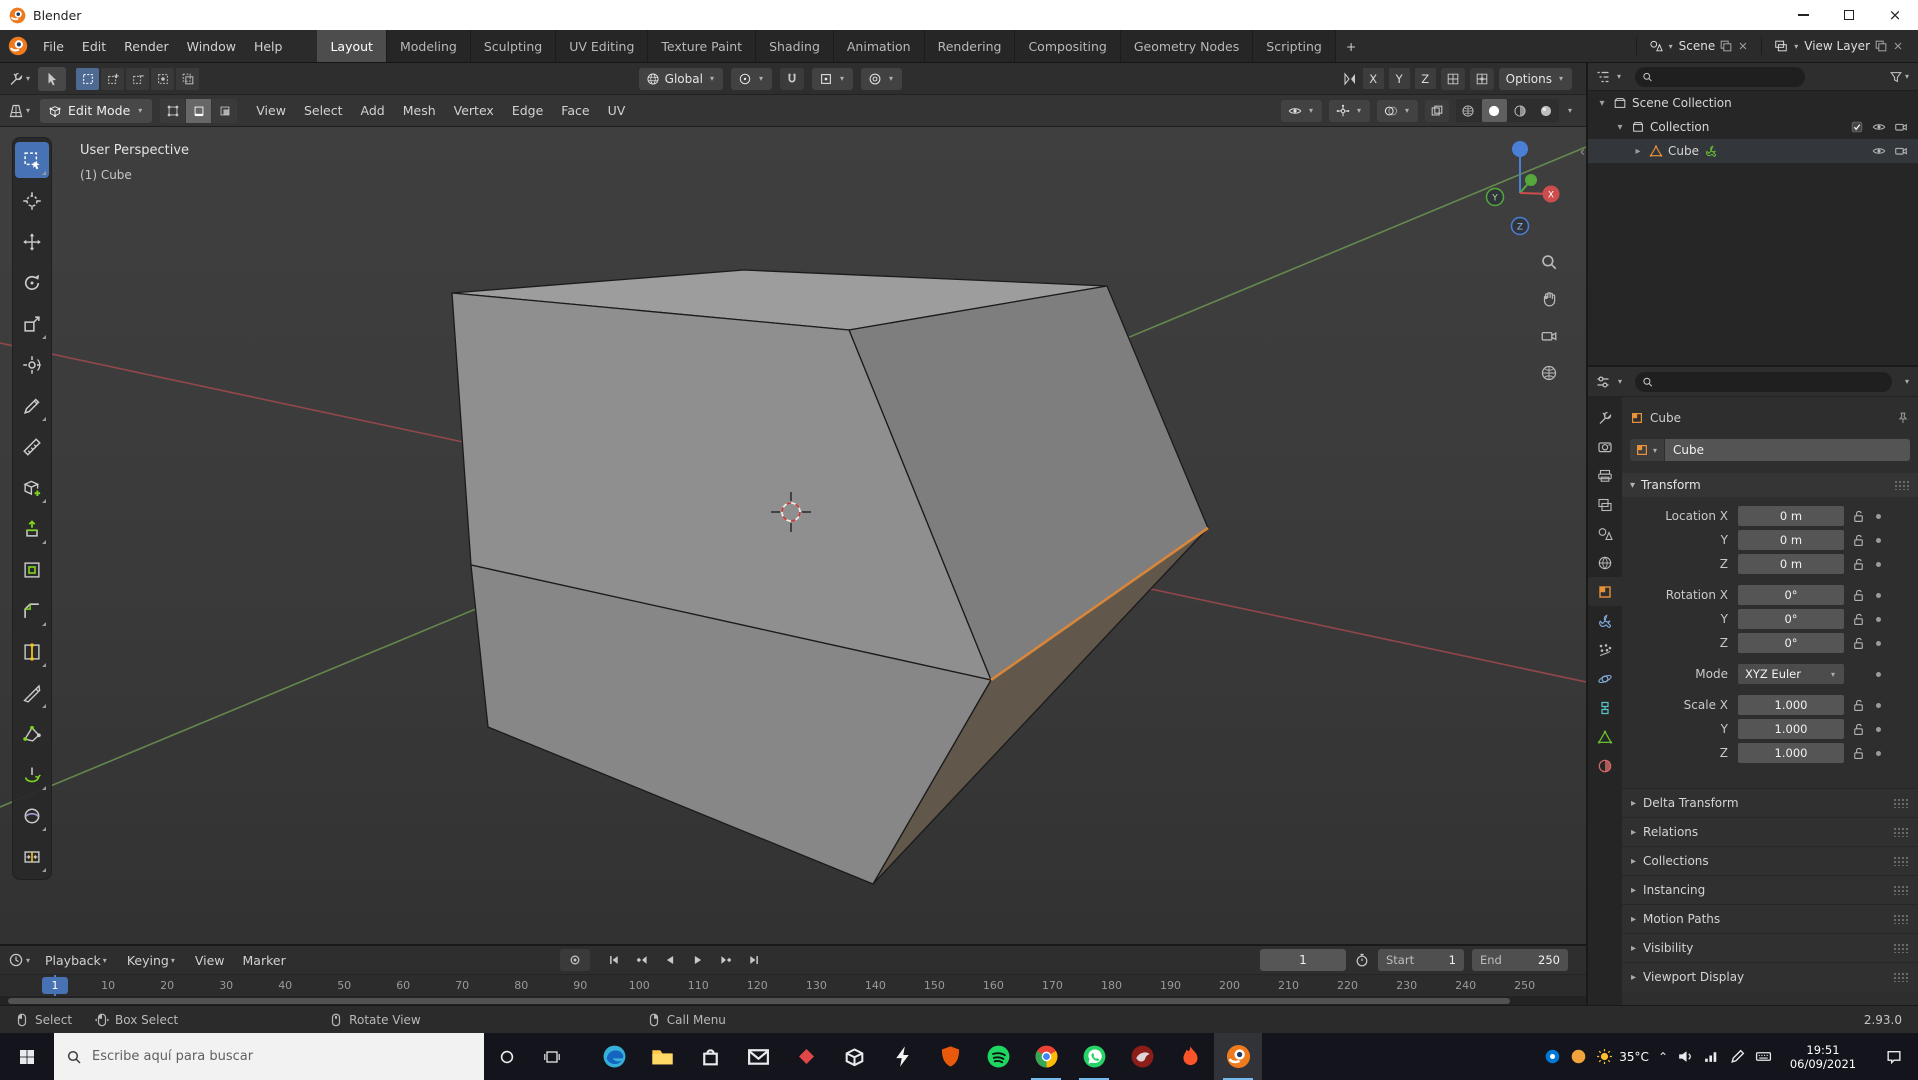  Describe the element at coordinates (617, 110) in the screenshot. I see `viewport-menu-uv: UV` at that location.